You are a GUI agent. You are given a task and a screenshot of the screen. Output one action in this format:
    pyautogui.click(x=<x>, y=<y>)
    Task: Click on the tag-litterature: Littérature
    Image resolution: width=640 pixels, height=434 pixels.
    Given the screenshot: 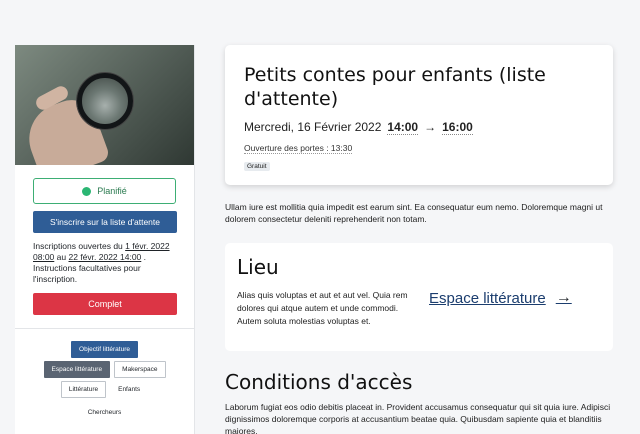 What is the action you would take?
    pyautogui.click(x=83, y=389)
    